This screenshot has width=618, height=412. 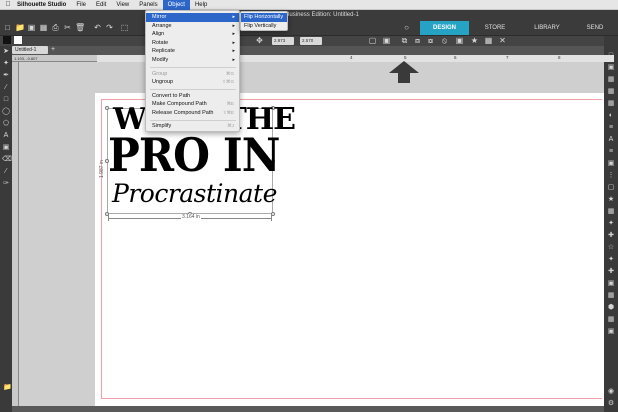 I want to click on line-color-swatch, so click(x=18, y=40).